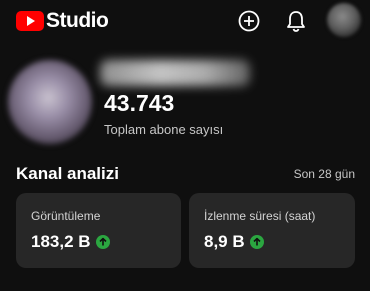 Image resolution: width=370 pixels, height=291 pixels. I want to click on watch-time-label: İzlenme süresi (saat), so click(260, 216).